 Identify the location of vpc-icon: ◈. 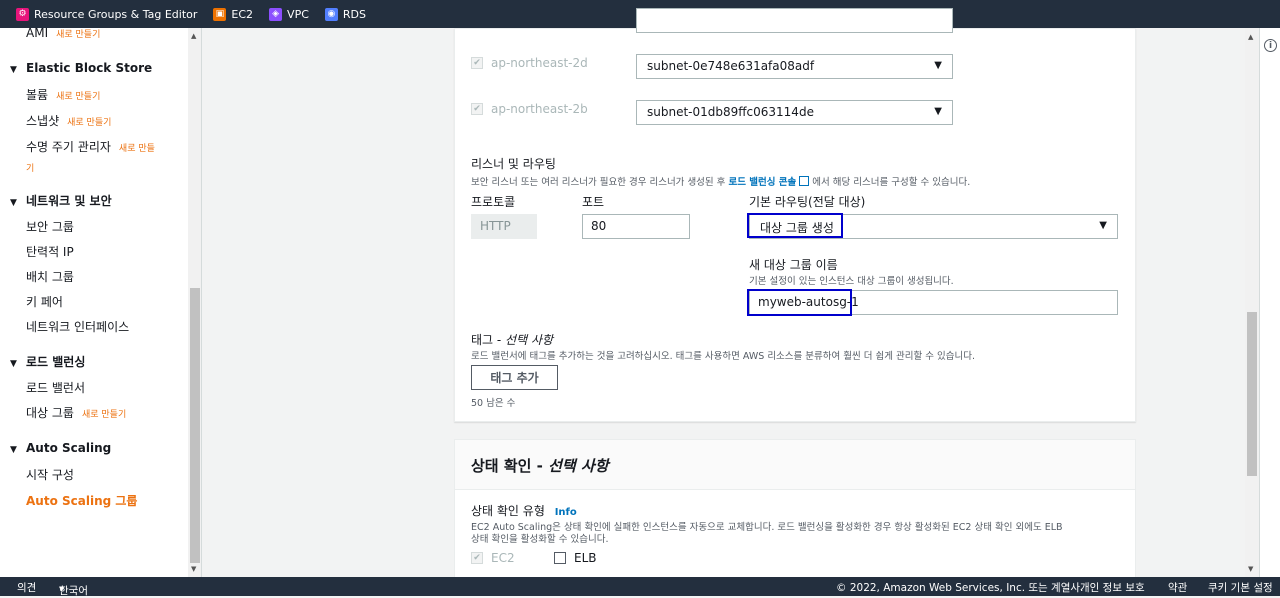
(276, 14).